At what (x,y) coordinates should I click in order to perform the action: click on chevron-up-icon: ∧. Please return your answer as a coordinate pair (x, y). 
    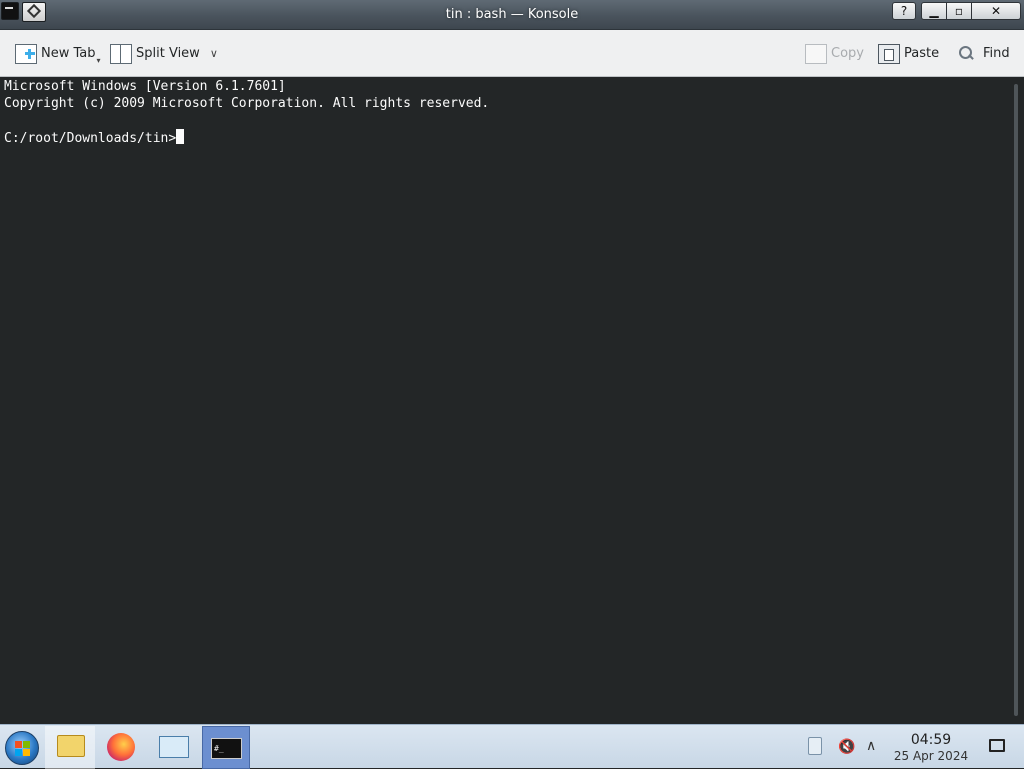
    Looking at the image, I should click on (874, 746).